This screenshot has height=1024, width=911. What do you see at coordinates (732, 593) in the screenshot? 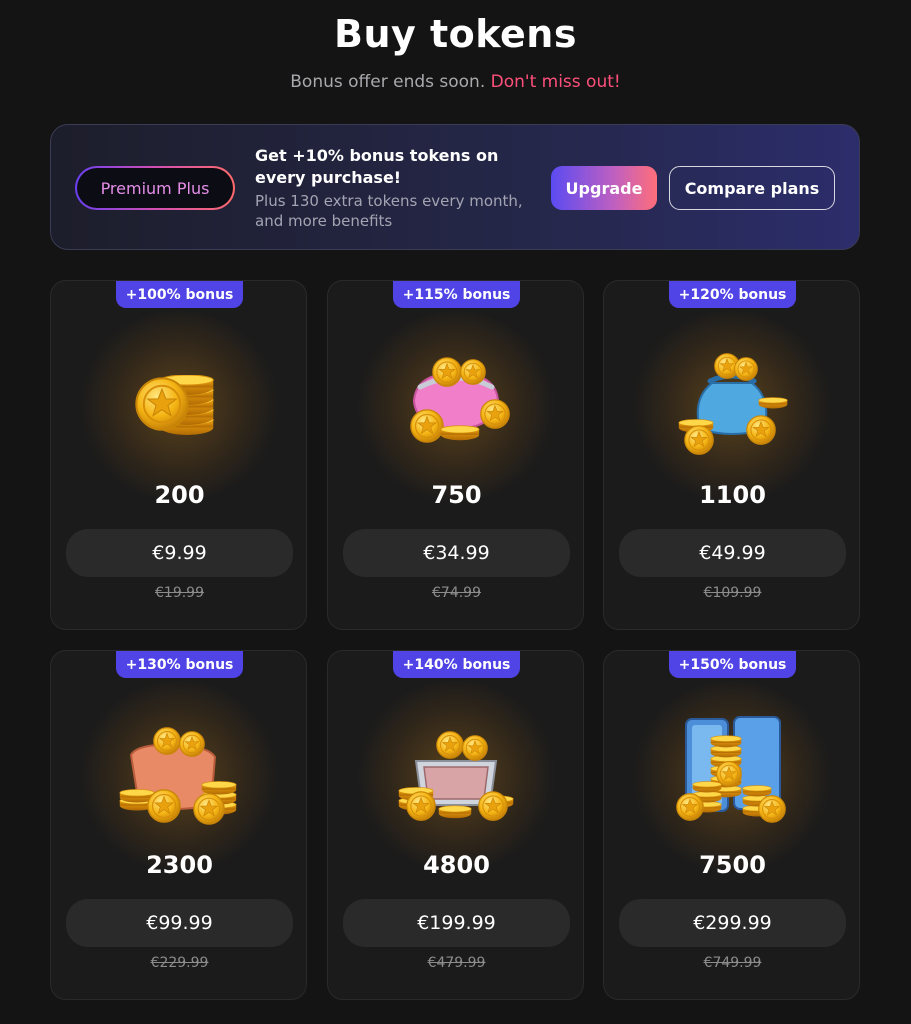
I see `original-price: €109.99` at bounding box center [732, 593].